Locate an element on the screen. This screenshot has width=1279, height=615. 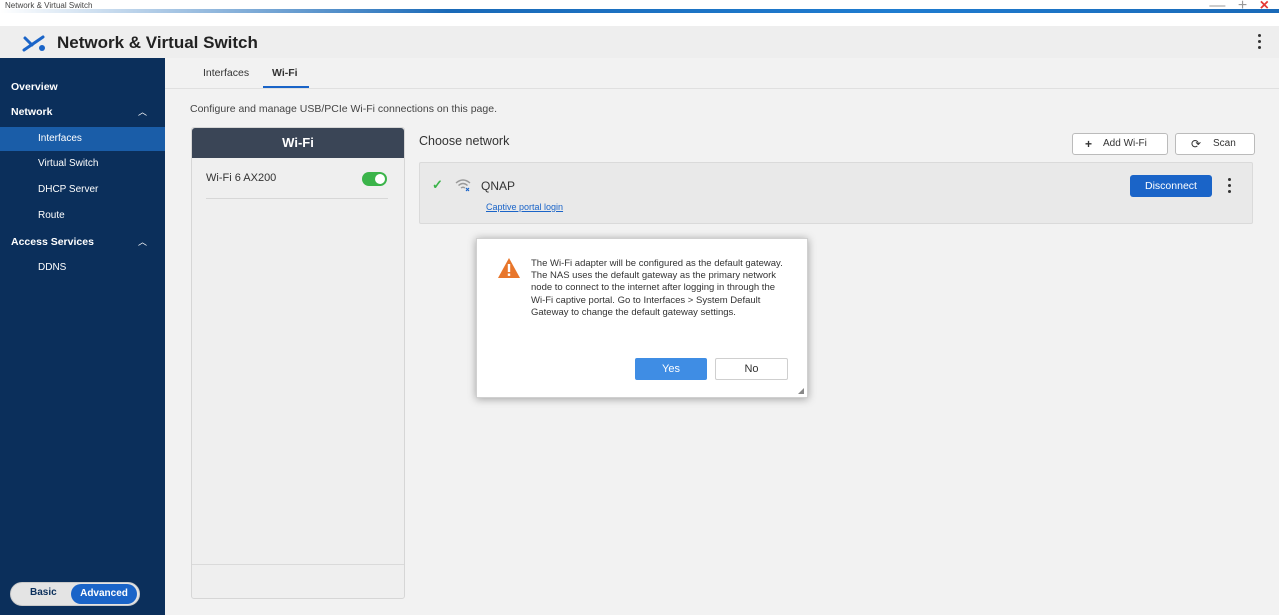
sidebar-item-dhcp-server: DHCP Server is located at coordinates (82, 190).